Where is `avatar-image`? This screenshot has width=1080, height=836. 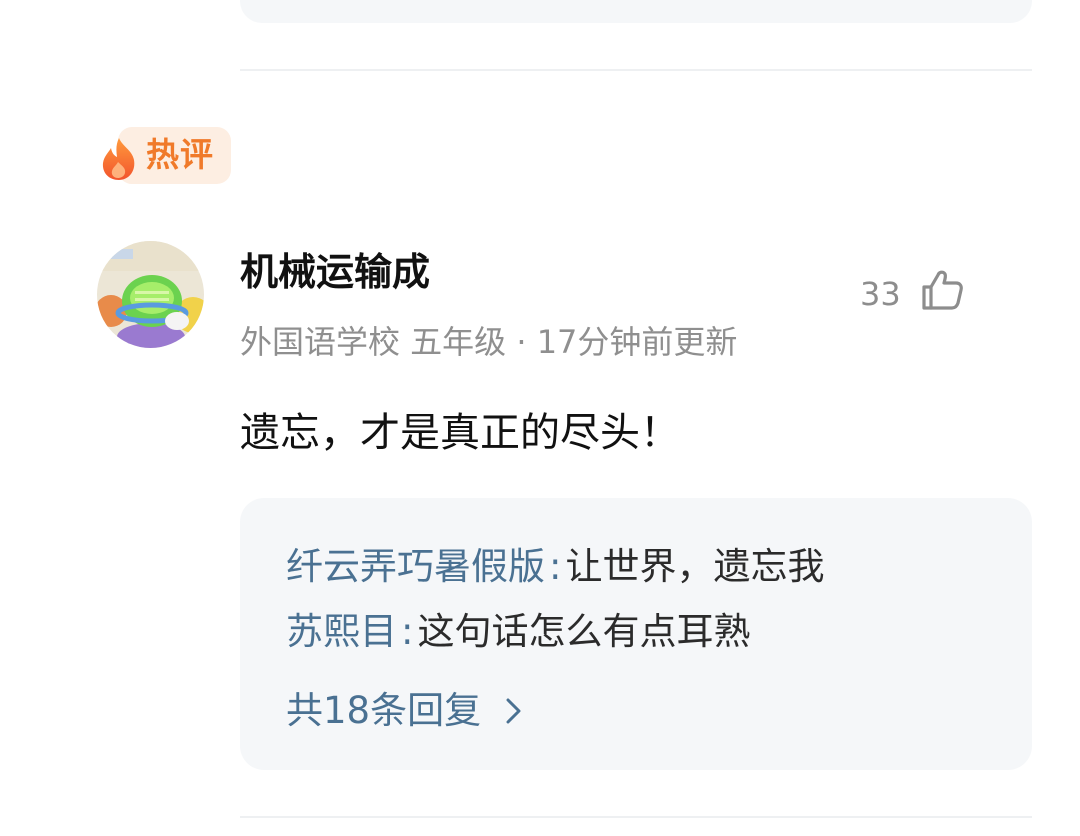 avatar-image is located at coordinates (150, 294).